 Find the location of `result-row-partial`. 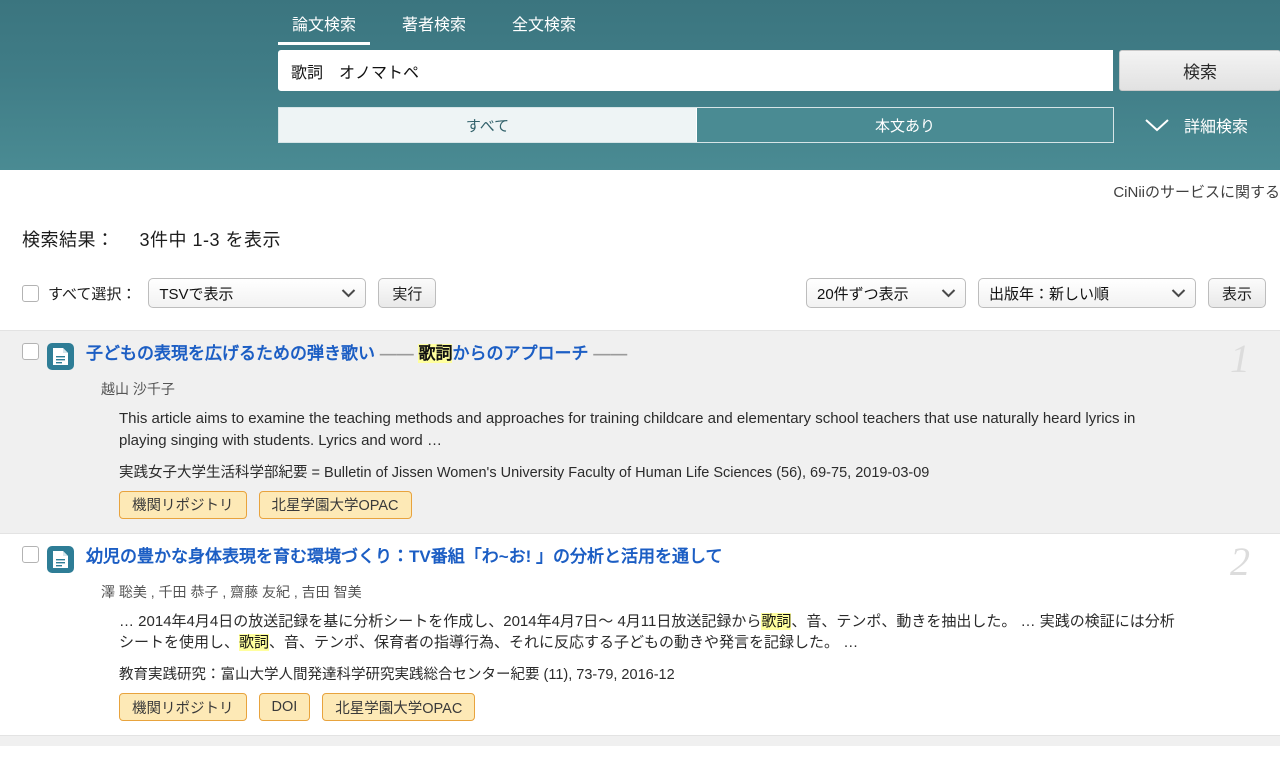

result-row-partial is located at coordinates (640, 740).